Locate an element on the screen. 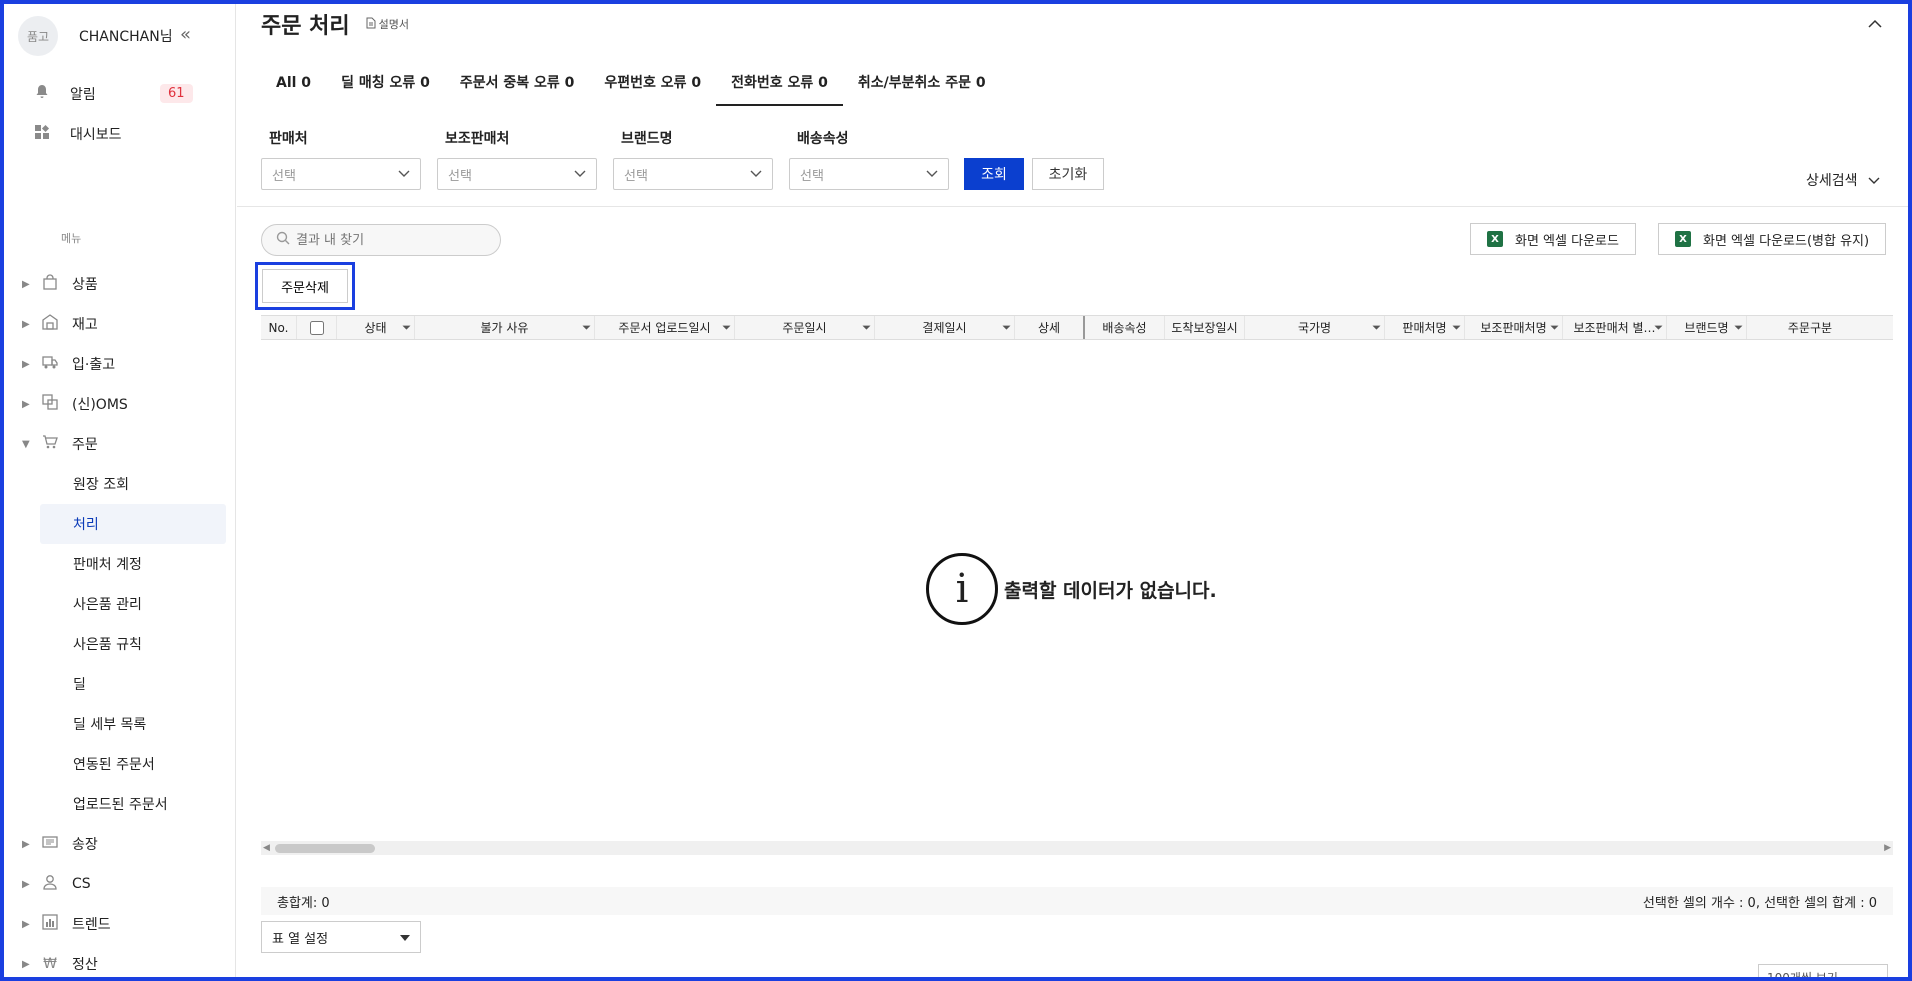 This screenshot has height=981, width=1912. result-search-box is located at coordinates (381, 240).